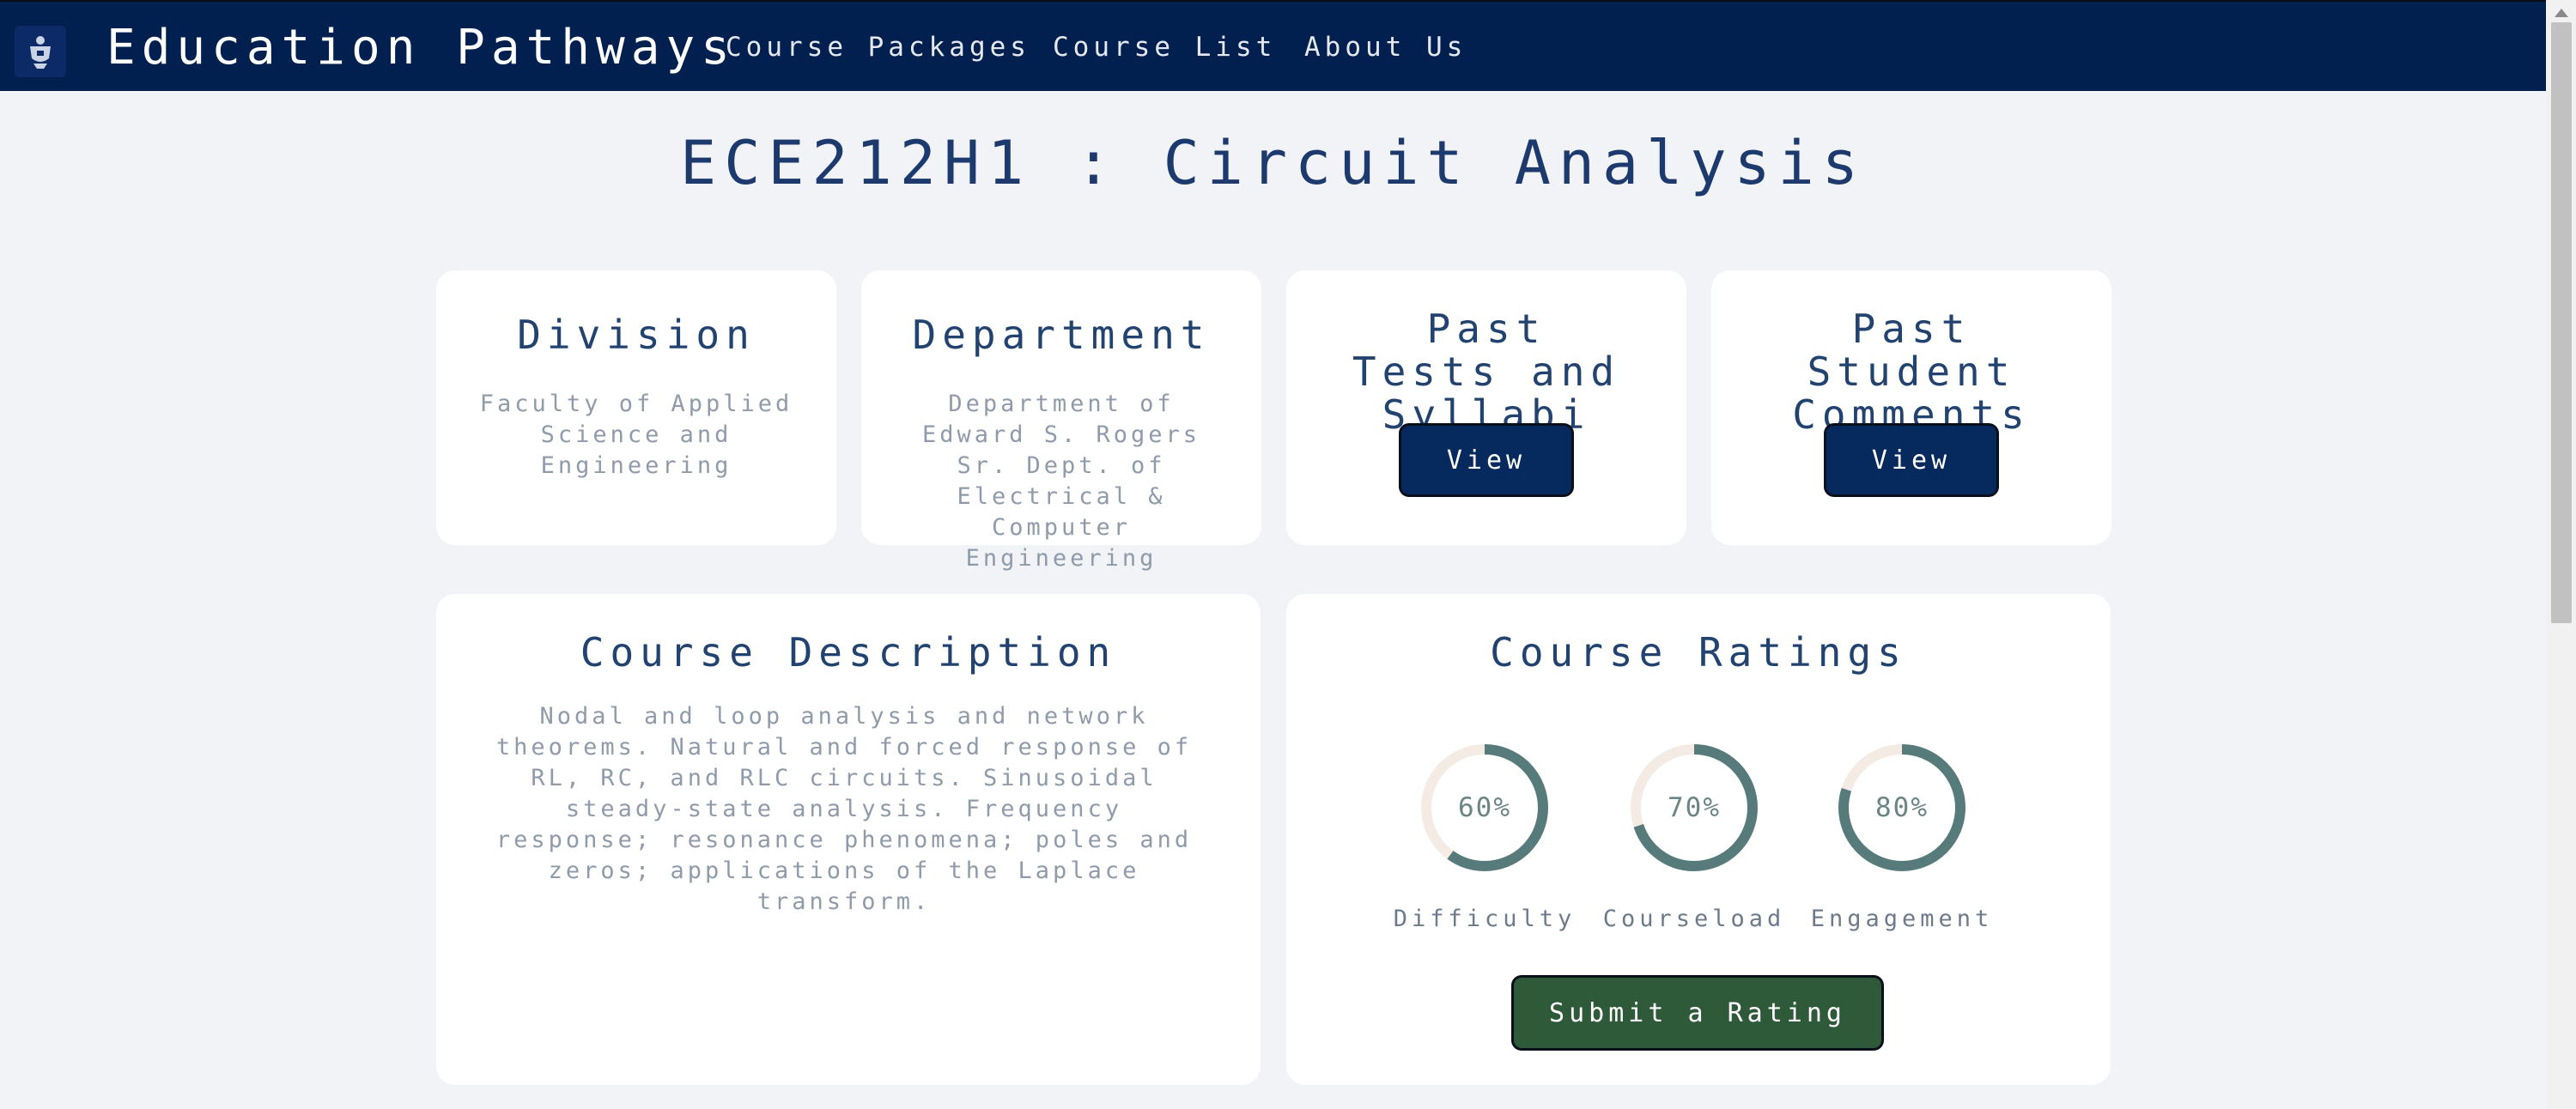 This screenshot has width=2576, height=1109. I want to click on courseload-rating-value: 70%, so click(1694, 808).